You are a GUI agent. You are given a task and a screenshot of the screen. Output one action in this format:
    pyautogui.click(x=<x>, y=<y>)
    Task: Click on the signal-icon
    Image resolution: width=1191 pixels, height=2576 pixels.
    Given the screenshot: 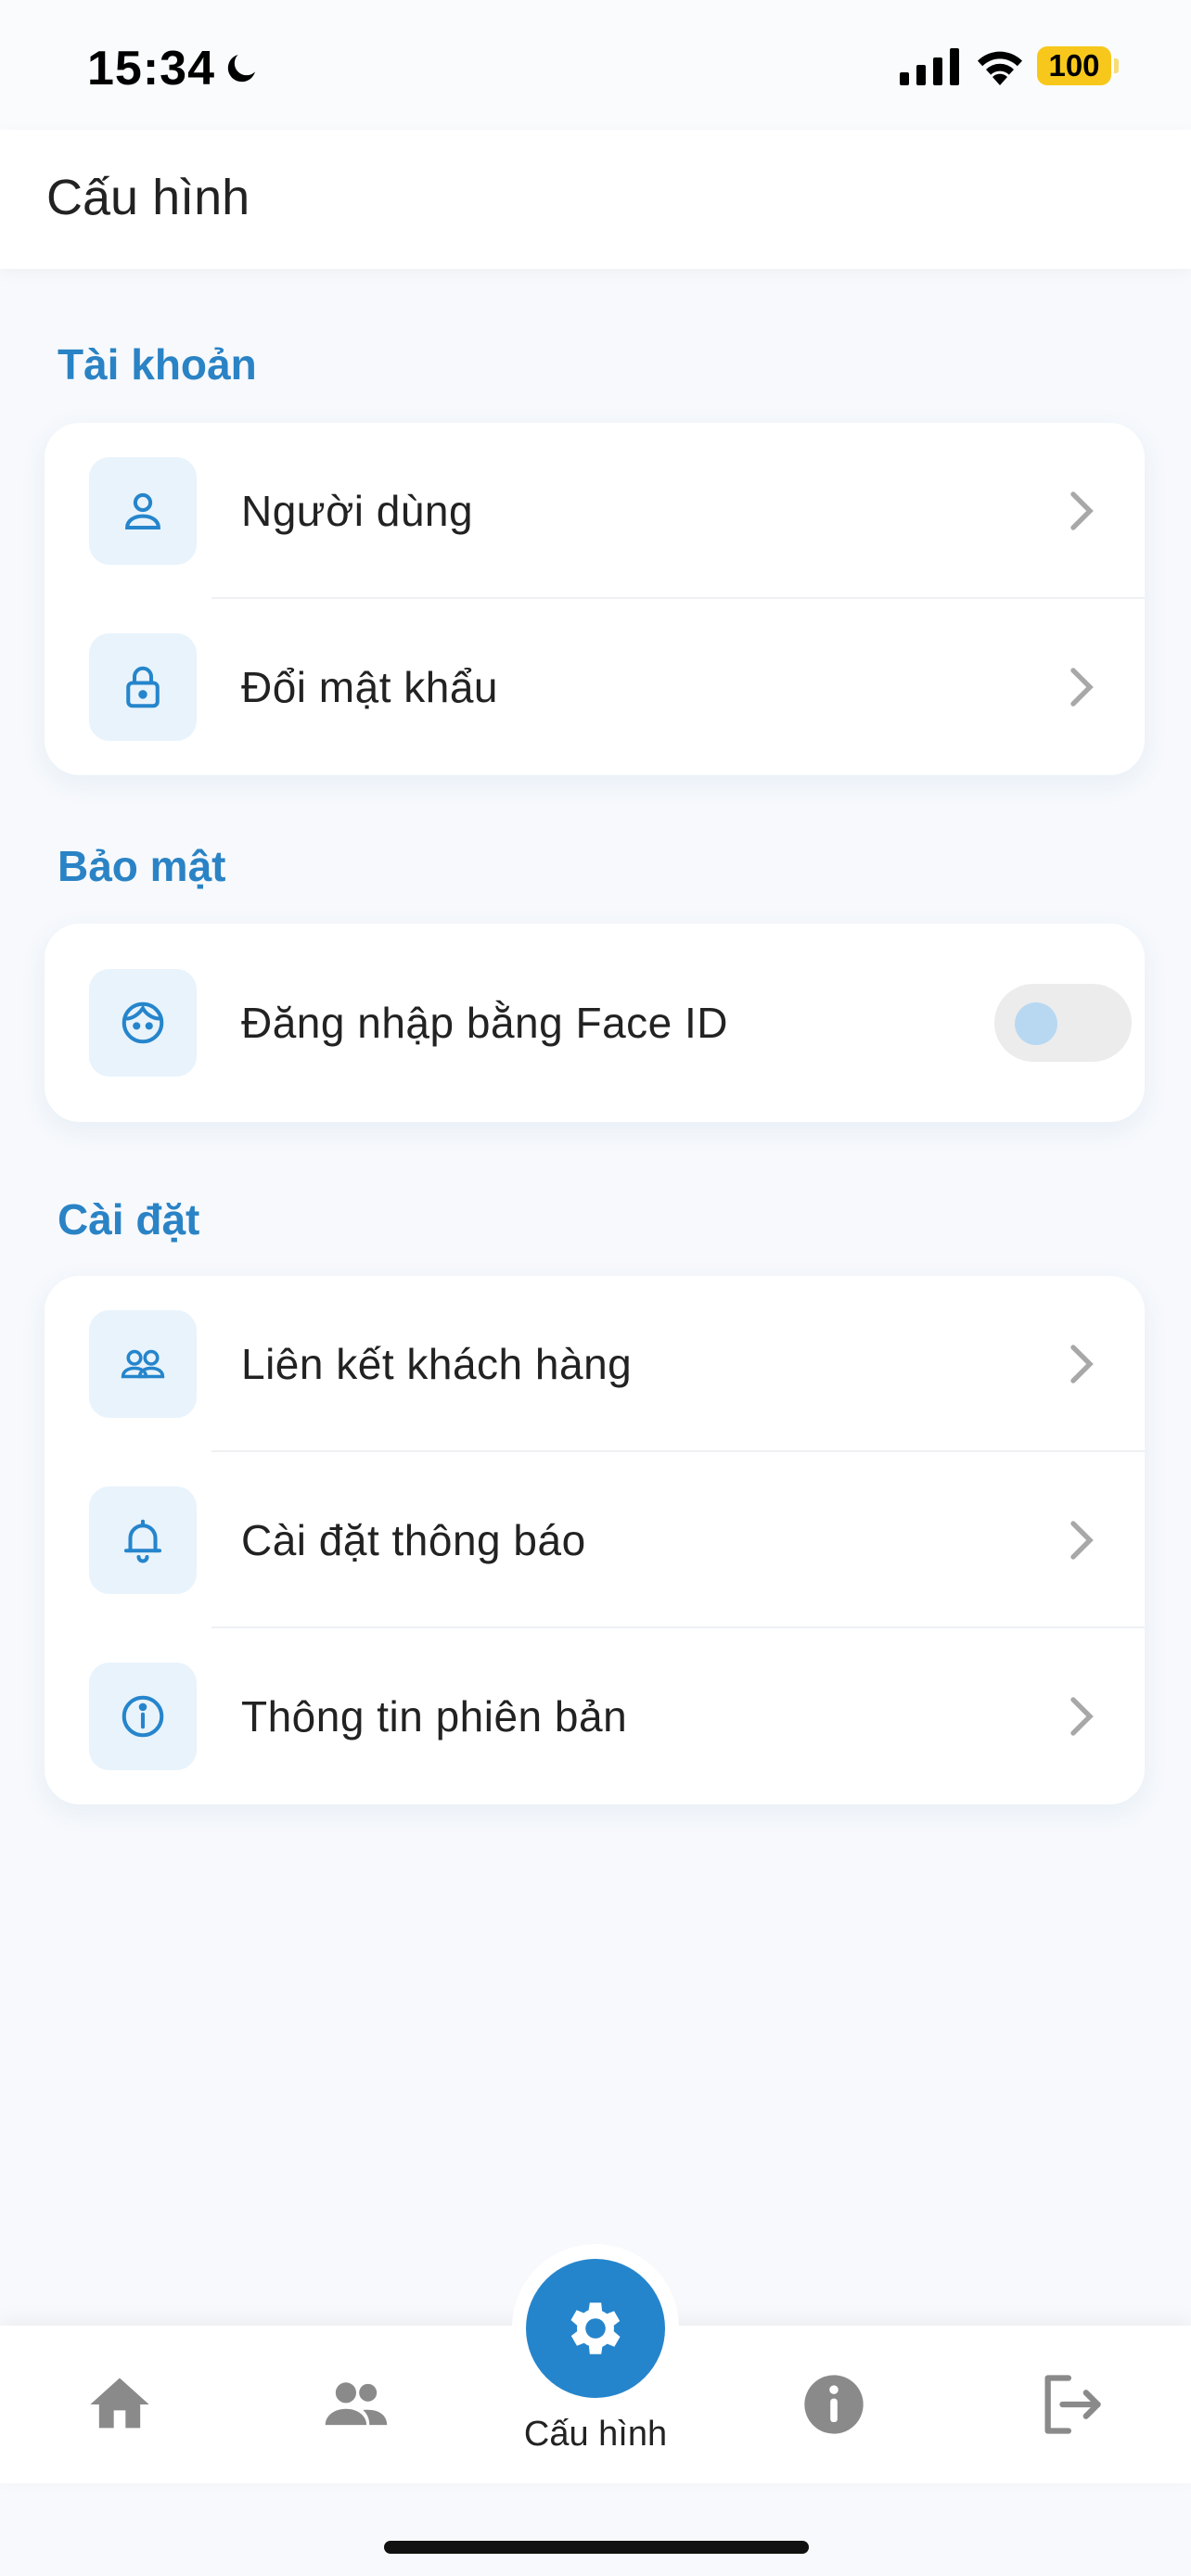 What is the action you would take?
    pyautogui.click(x=929, y=66)
    